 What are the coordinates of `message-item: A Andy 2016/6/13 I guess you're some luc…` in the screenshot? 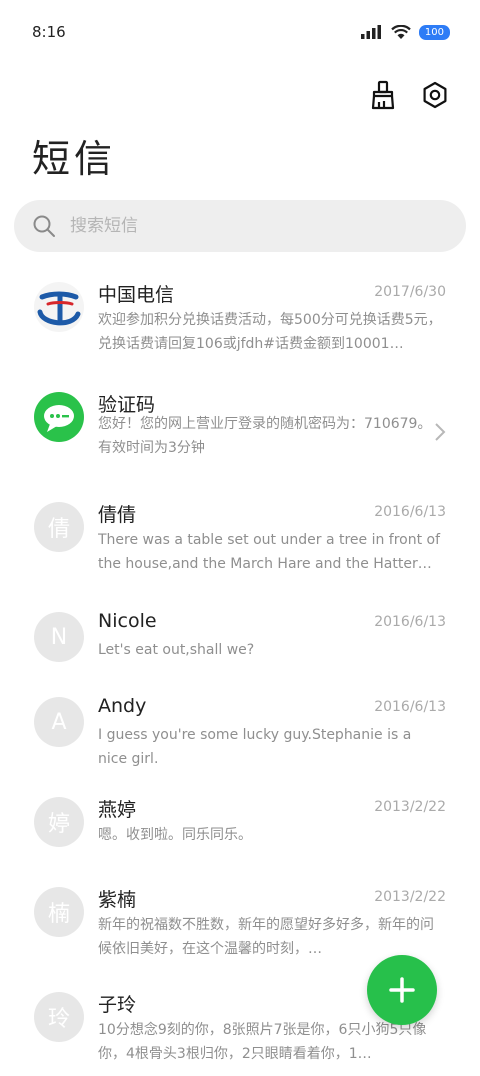 It's located at (240, 729).